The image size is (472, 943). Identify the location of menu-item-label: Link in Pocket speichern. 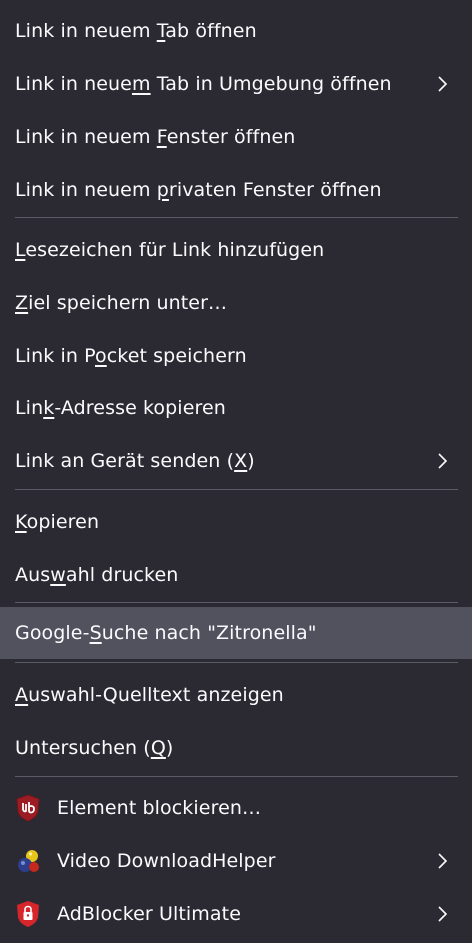
(131, 356).